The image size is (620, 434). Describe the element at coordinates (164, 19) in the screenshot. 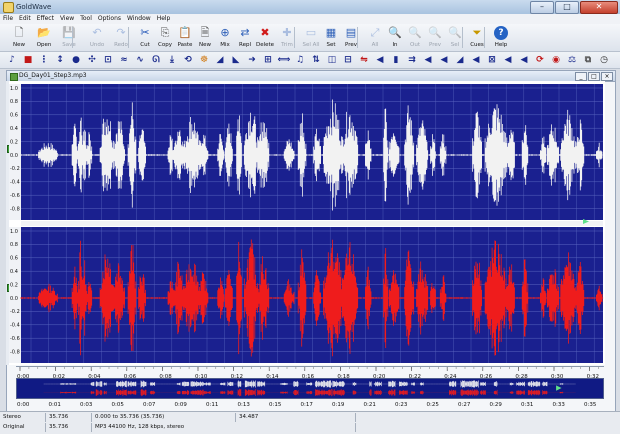

I see `menu-help: Help` at that location.